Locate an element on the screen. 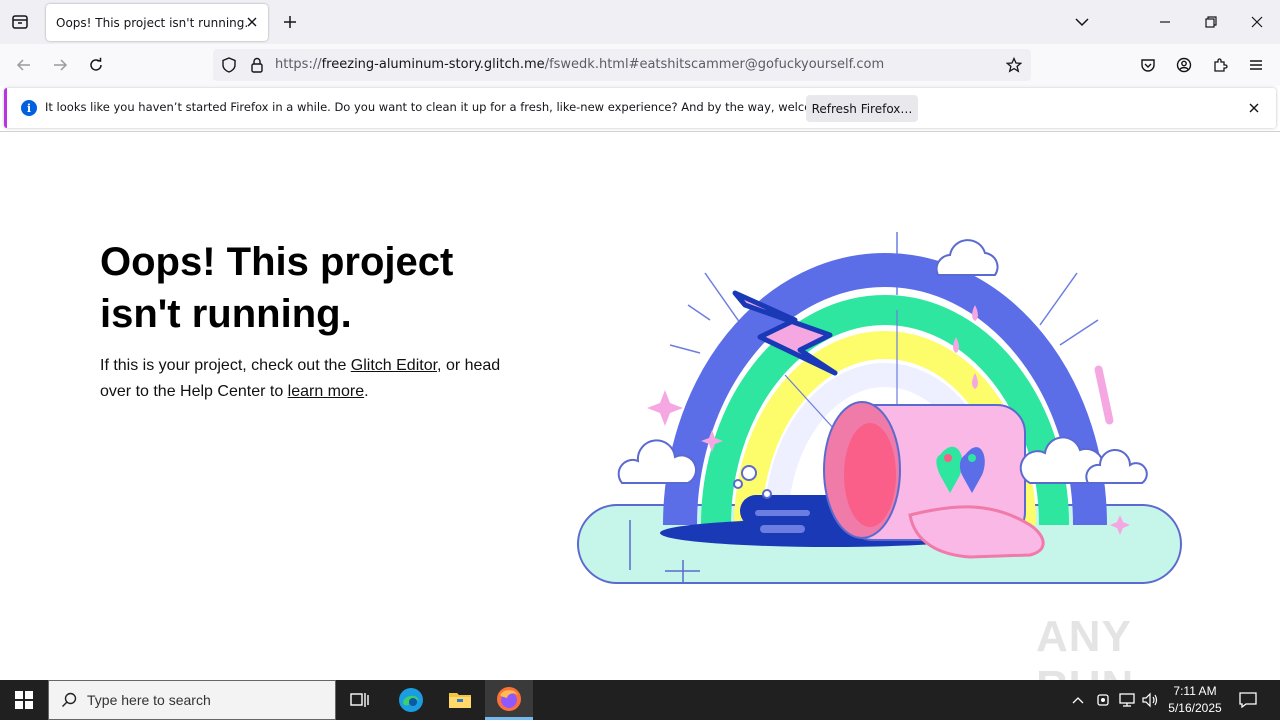 The width and height of the screenshot is (1280, 720). taskbar-firefox is located at coordinates (509, 700).